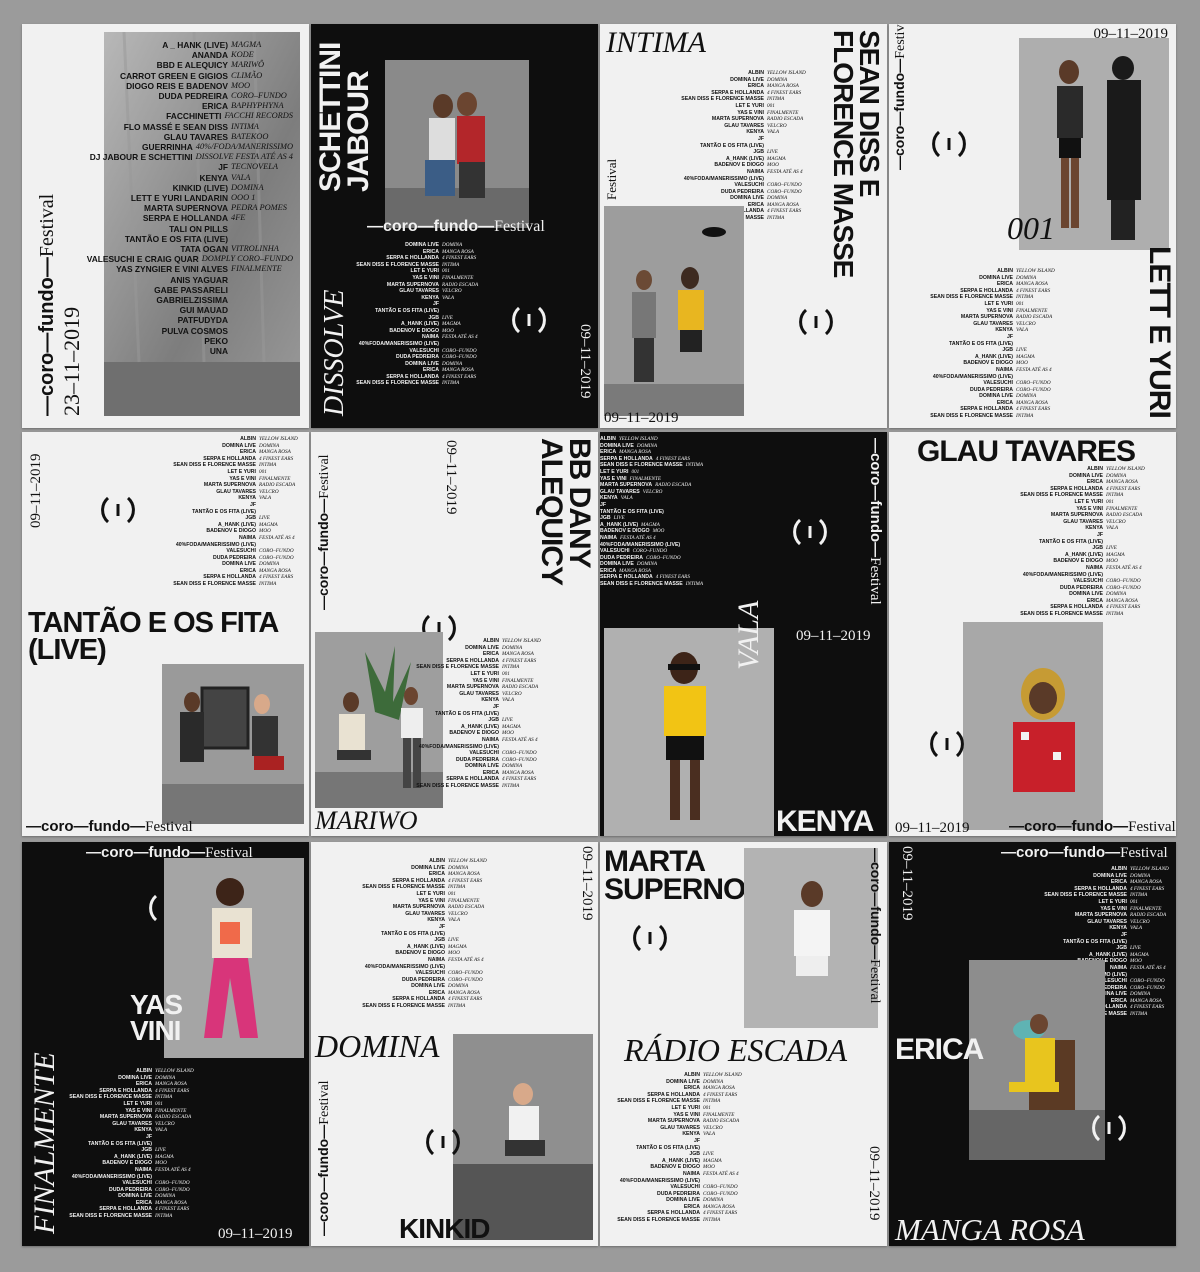 The width and height of the screenshot is (1200, 1272). What do you see at coordinates (1107, 942) in the screenshot?
I see `lineup-row: TANTÃO E OS FITA (LIVE)` at bounding box center [1107, 942].